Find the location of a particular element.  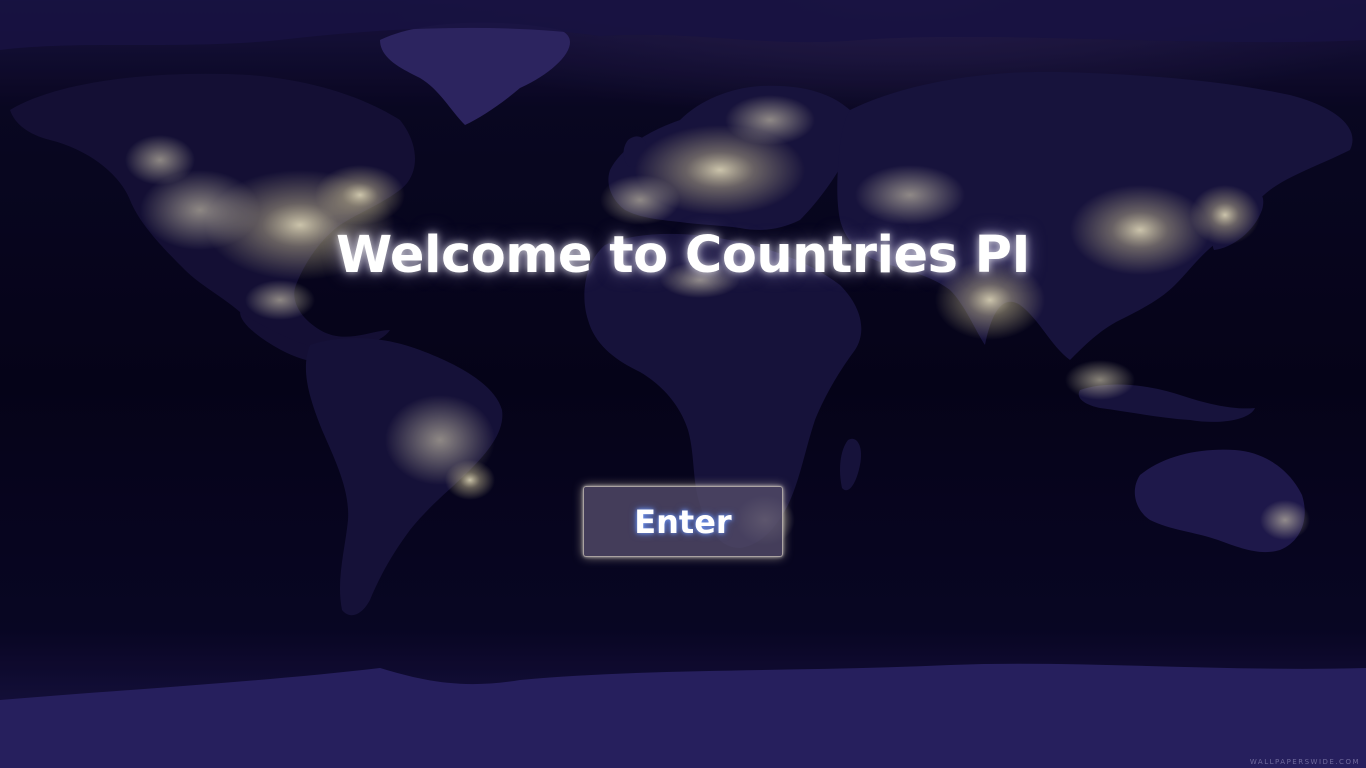

enter-button: Enter is located at coordinates (683, 521).